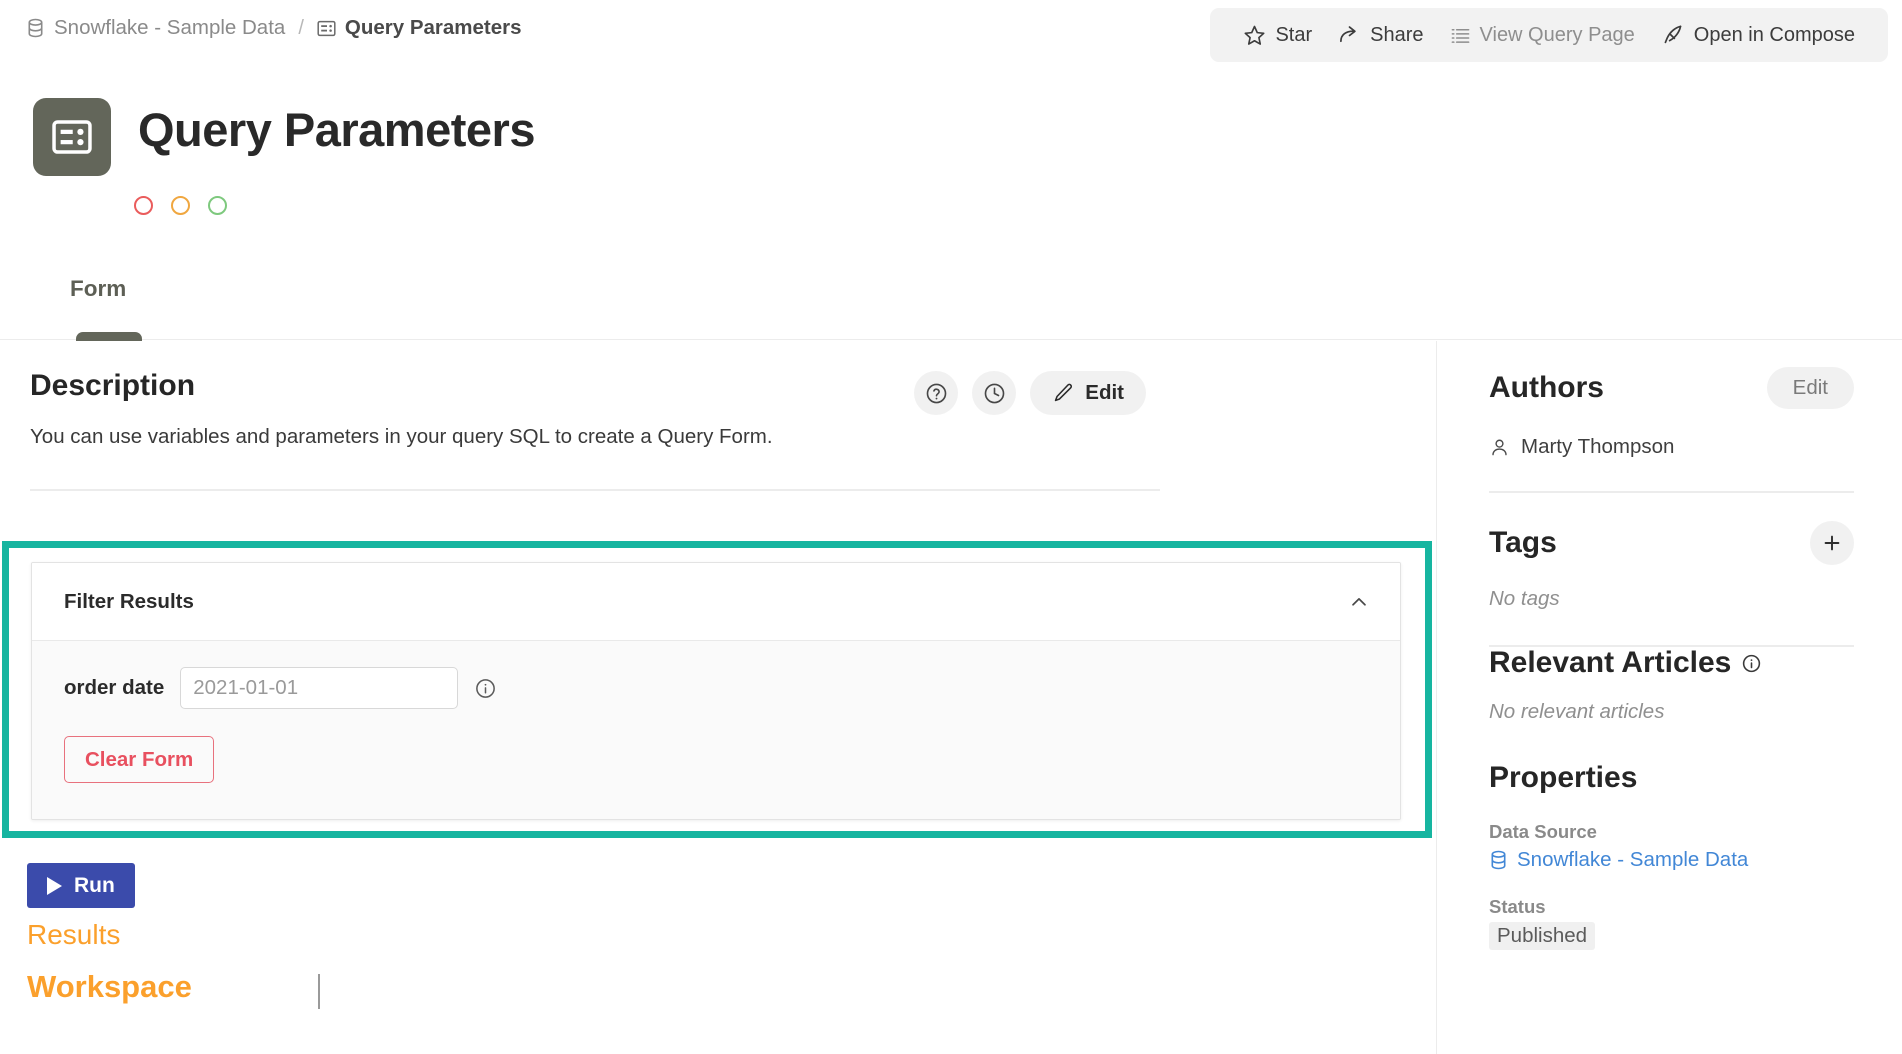 The width and height of the screenshot is (1902, 1054). What do you see at coordinates (733, 386) in the screenshot?
I see `description-header: Description` at bounding box center [733, 386].